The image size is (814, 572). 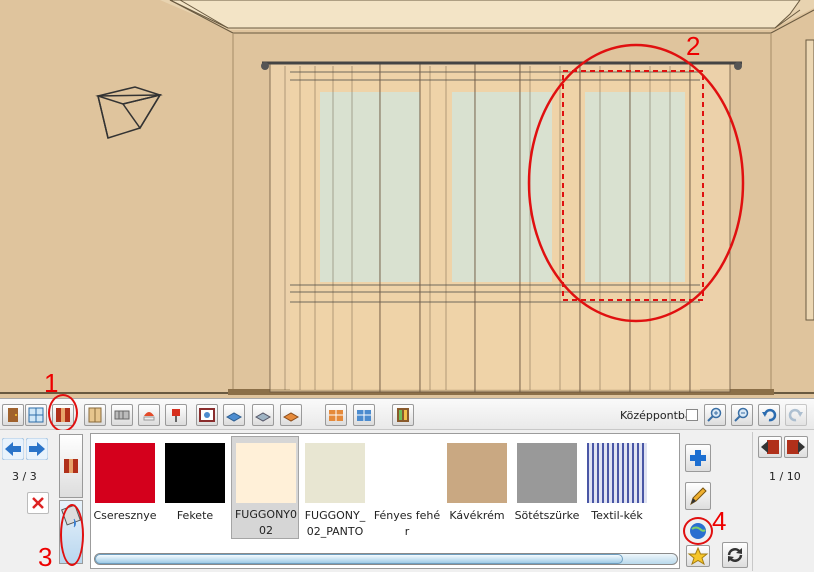 What do you see at coordinates (38, 503) in the screenshot?
I see `delete-icon` at bounding box center [38, 503].